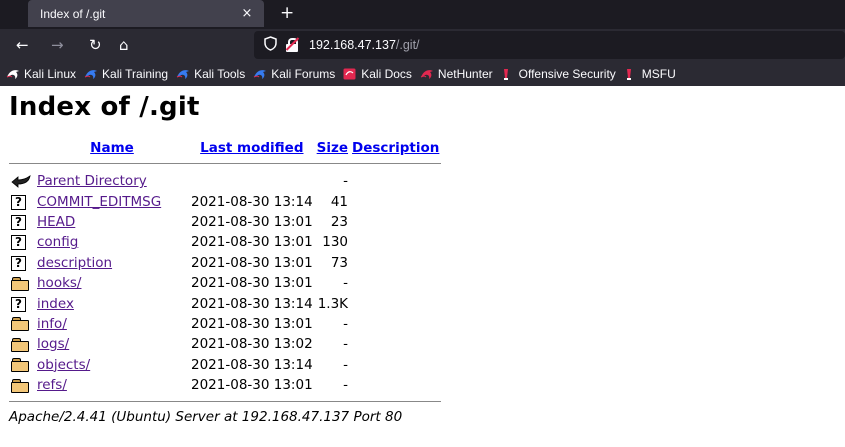 This screenshot has width=845, height=447. Describe the element at coordinates (56, 222) in the screenshot. I see `entry-link: HEAD` at that location.